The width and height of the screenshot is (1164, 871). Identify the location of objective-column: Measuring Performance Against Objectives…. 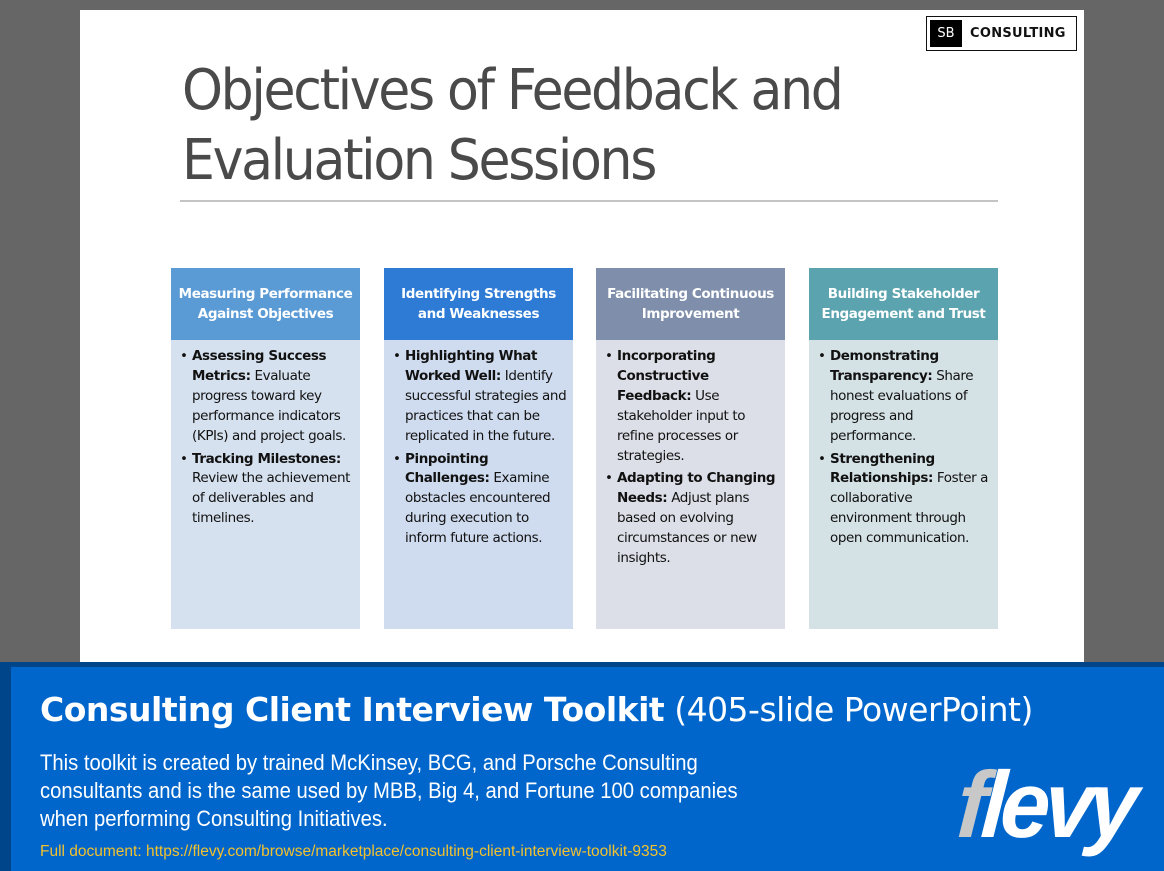
(265, 448).